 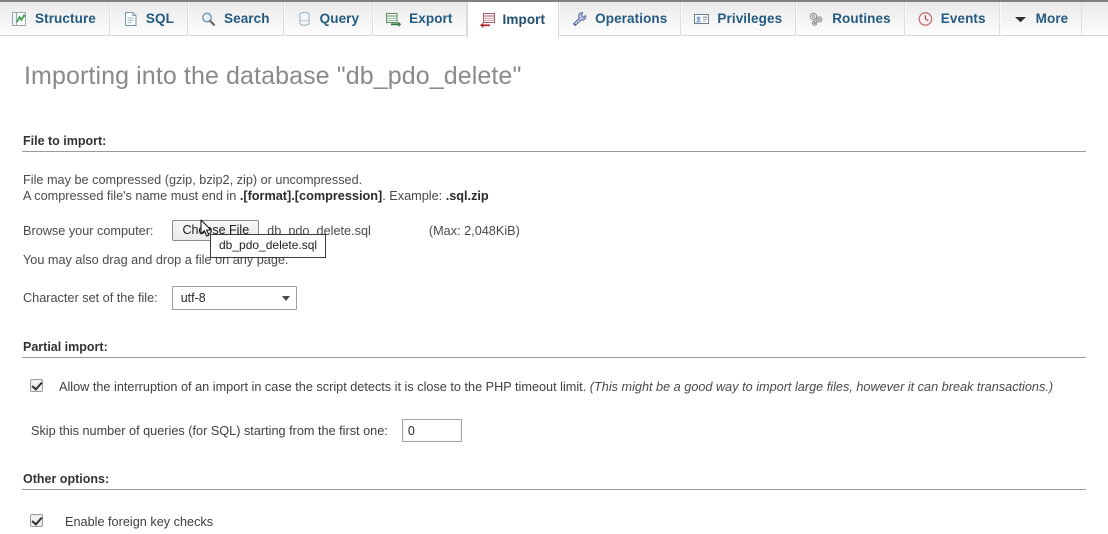 I want to click on tab-label: Routines, so click(x=861, y=19).